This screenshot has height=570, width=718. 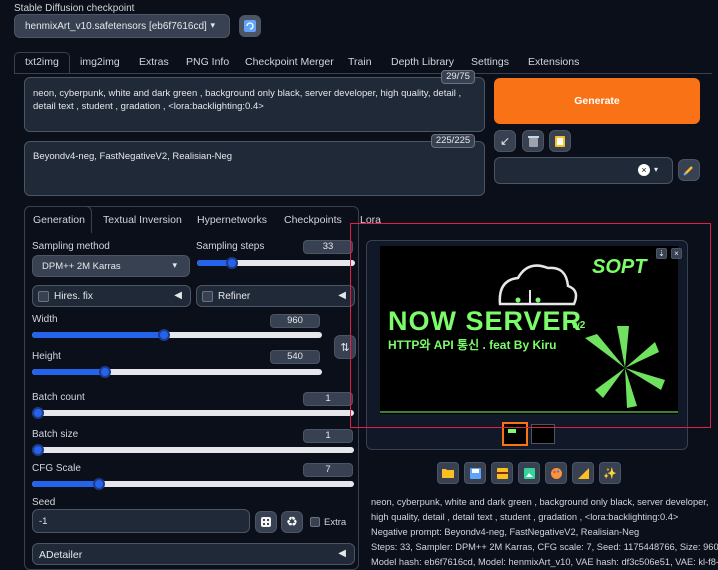 What do you see at coordinates (44, 502) in the screenshot?
I see `seed-label: Seed` at bounding box center [44, 502].